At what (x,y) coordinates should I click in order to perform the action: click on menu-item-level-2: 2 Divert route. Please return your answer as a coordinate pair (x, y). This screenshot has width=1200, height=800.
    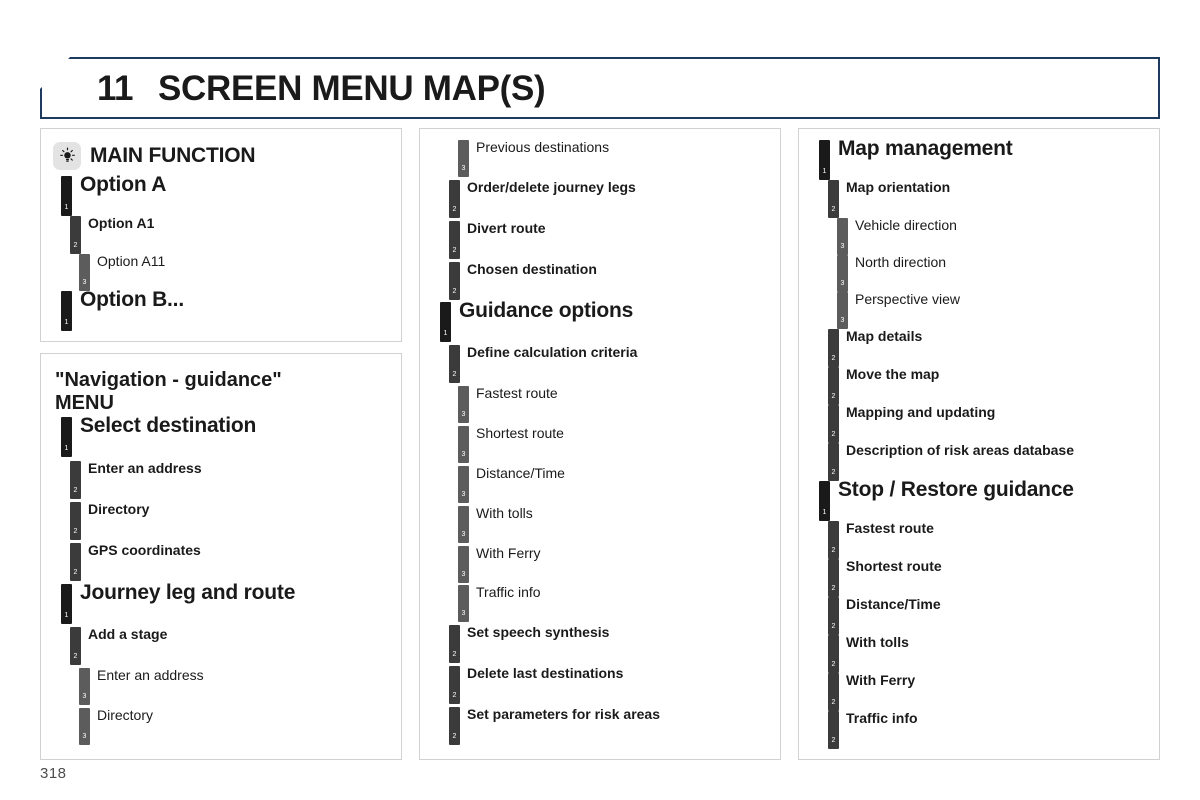
    Looking at the image, I should click on (600, 240).